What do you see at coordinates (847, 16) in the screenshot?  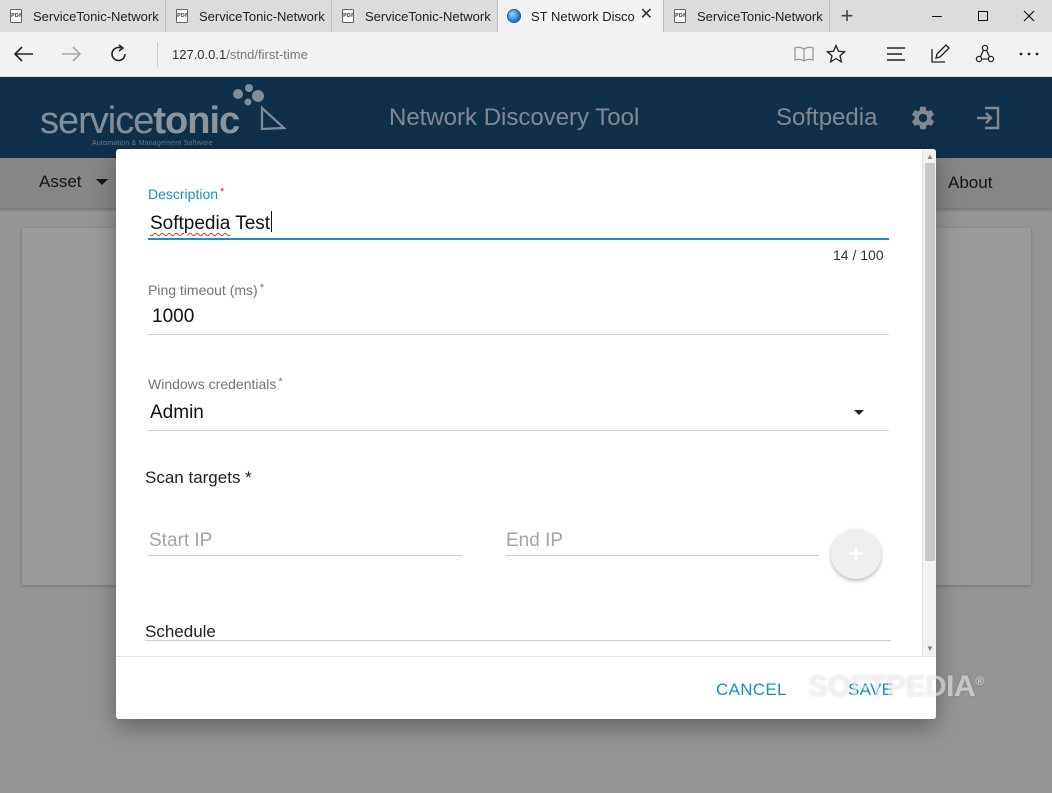 I see `new-tab-button: +` at bounding box center [847, 16].